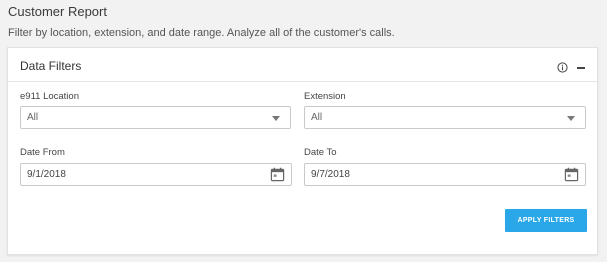 The height and width of the screenshot is (262, 607). Describe the element at coordinates (325, 96) in the screenshot. I see `extension-label: Extension` at that location.